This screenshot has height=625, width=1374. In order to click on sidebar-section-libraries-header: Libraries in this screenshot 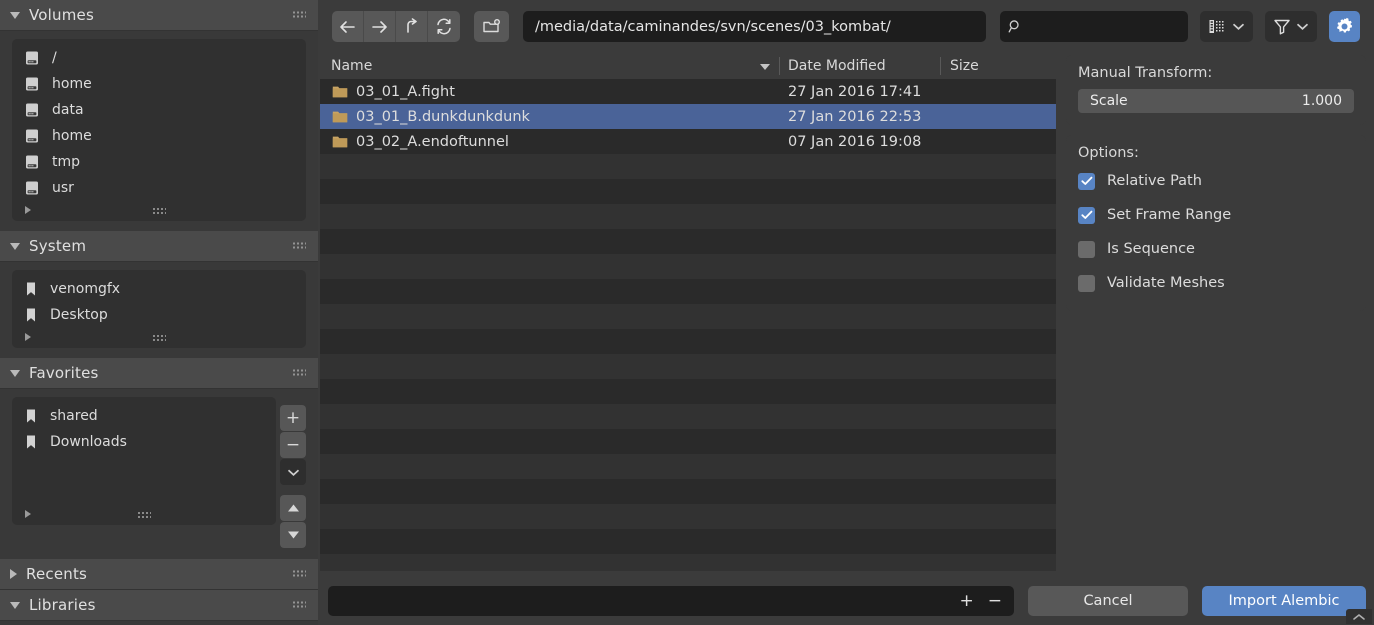, I will do `click(159, 605)`.